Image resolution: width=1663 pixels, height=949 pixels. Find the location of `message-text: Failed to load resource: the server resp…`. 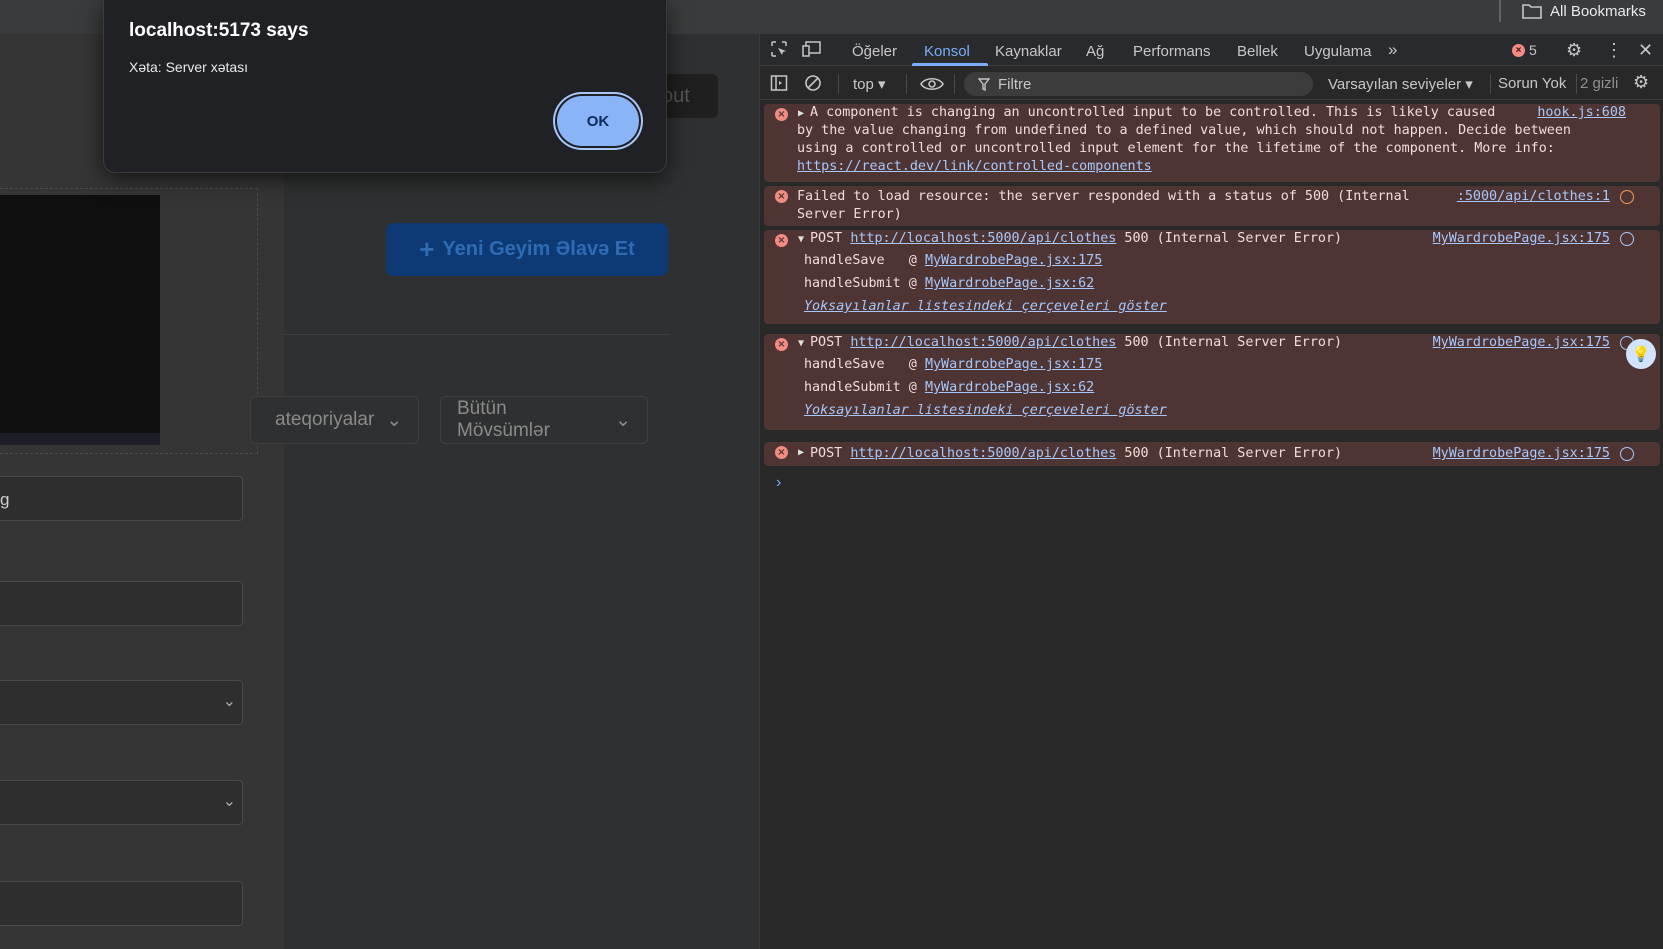

message-text: Failed to load resource: the server resp… is located at coordinates (1103, 196).